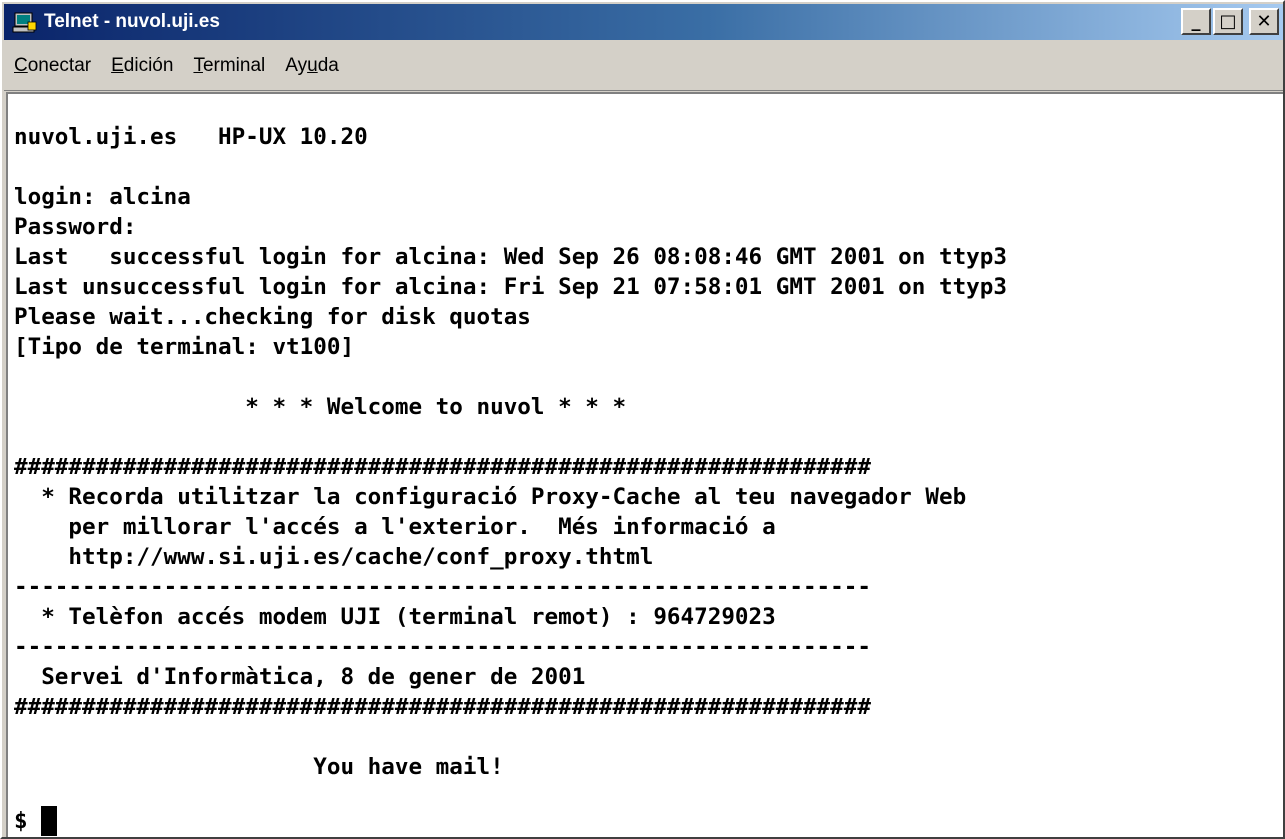 The height and width of the screenshot is (839, 1285). What do you see at coordinates (229, 66) in the screenshot?
I see `menu-terminal: Terminal` at bounding box center [229, 66].